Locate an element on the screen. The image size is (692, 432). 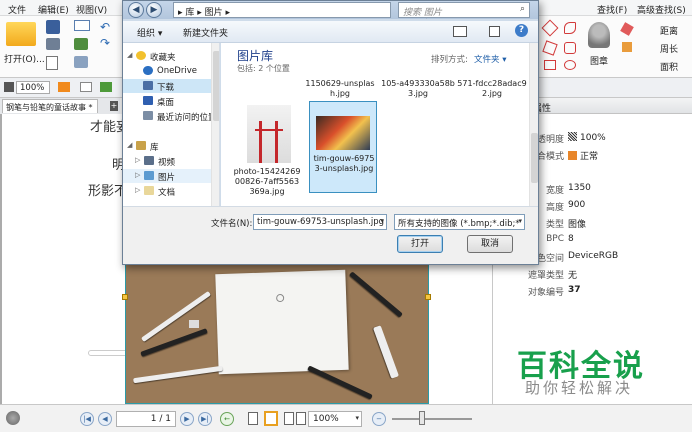
checker-icon is located at coordinates (572, 136).